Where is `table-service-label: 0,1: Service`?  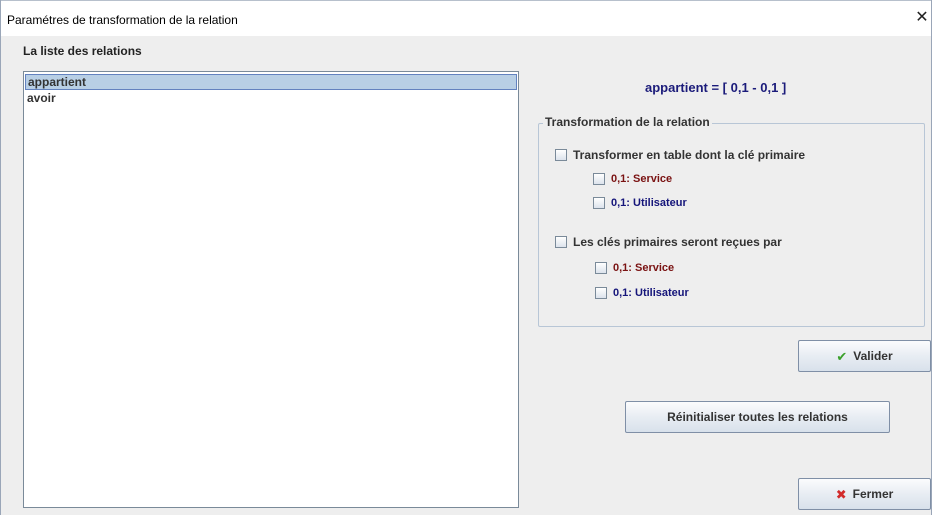
table-service-label: 0,1: Service is located at coordinates (642, 179).